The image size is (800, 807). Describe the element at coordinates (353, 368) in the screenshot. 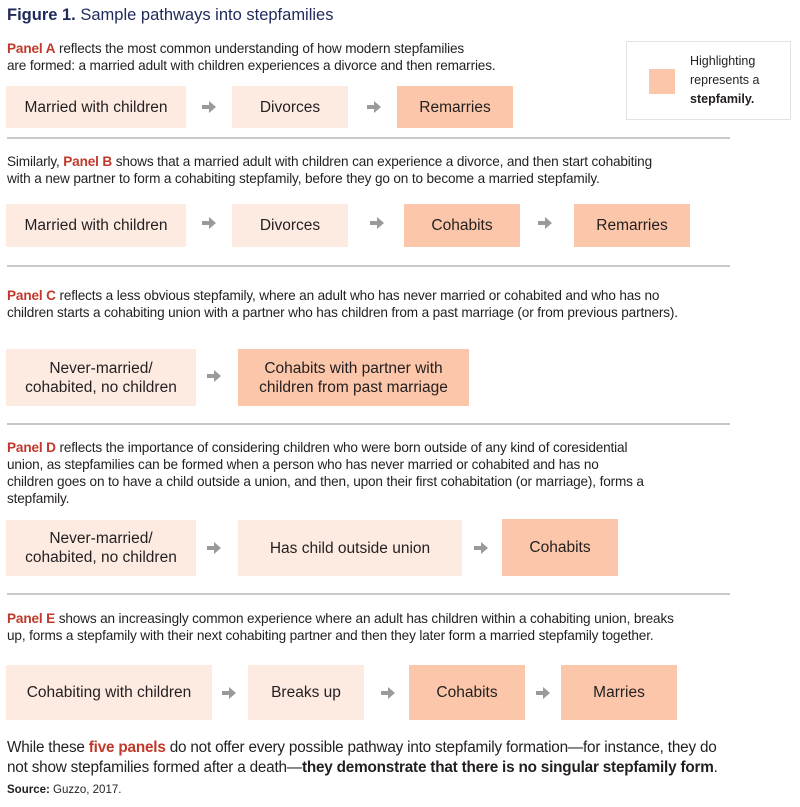

I see `step-label: Cohabits with partner with` at that location.